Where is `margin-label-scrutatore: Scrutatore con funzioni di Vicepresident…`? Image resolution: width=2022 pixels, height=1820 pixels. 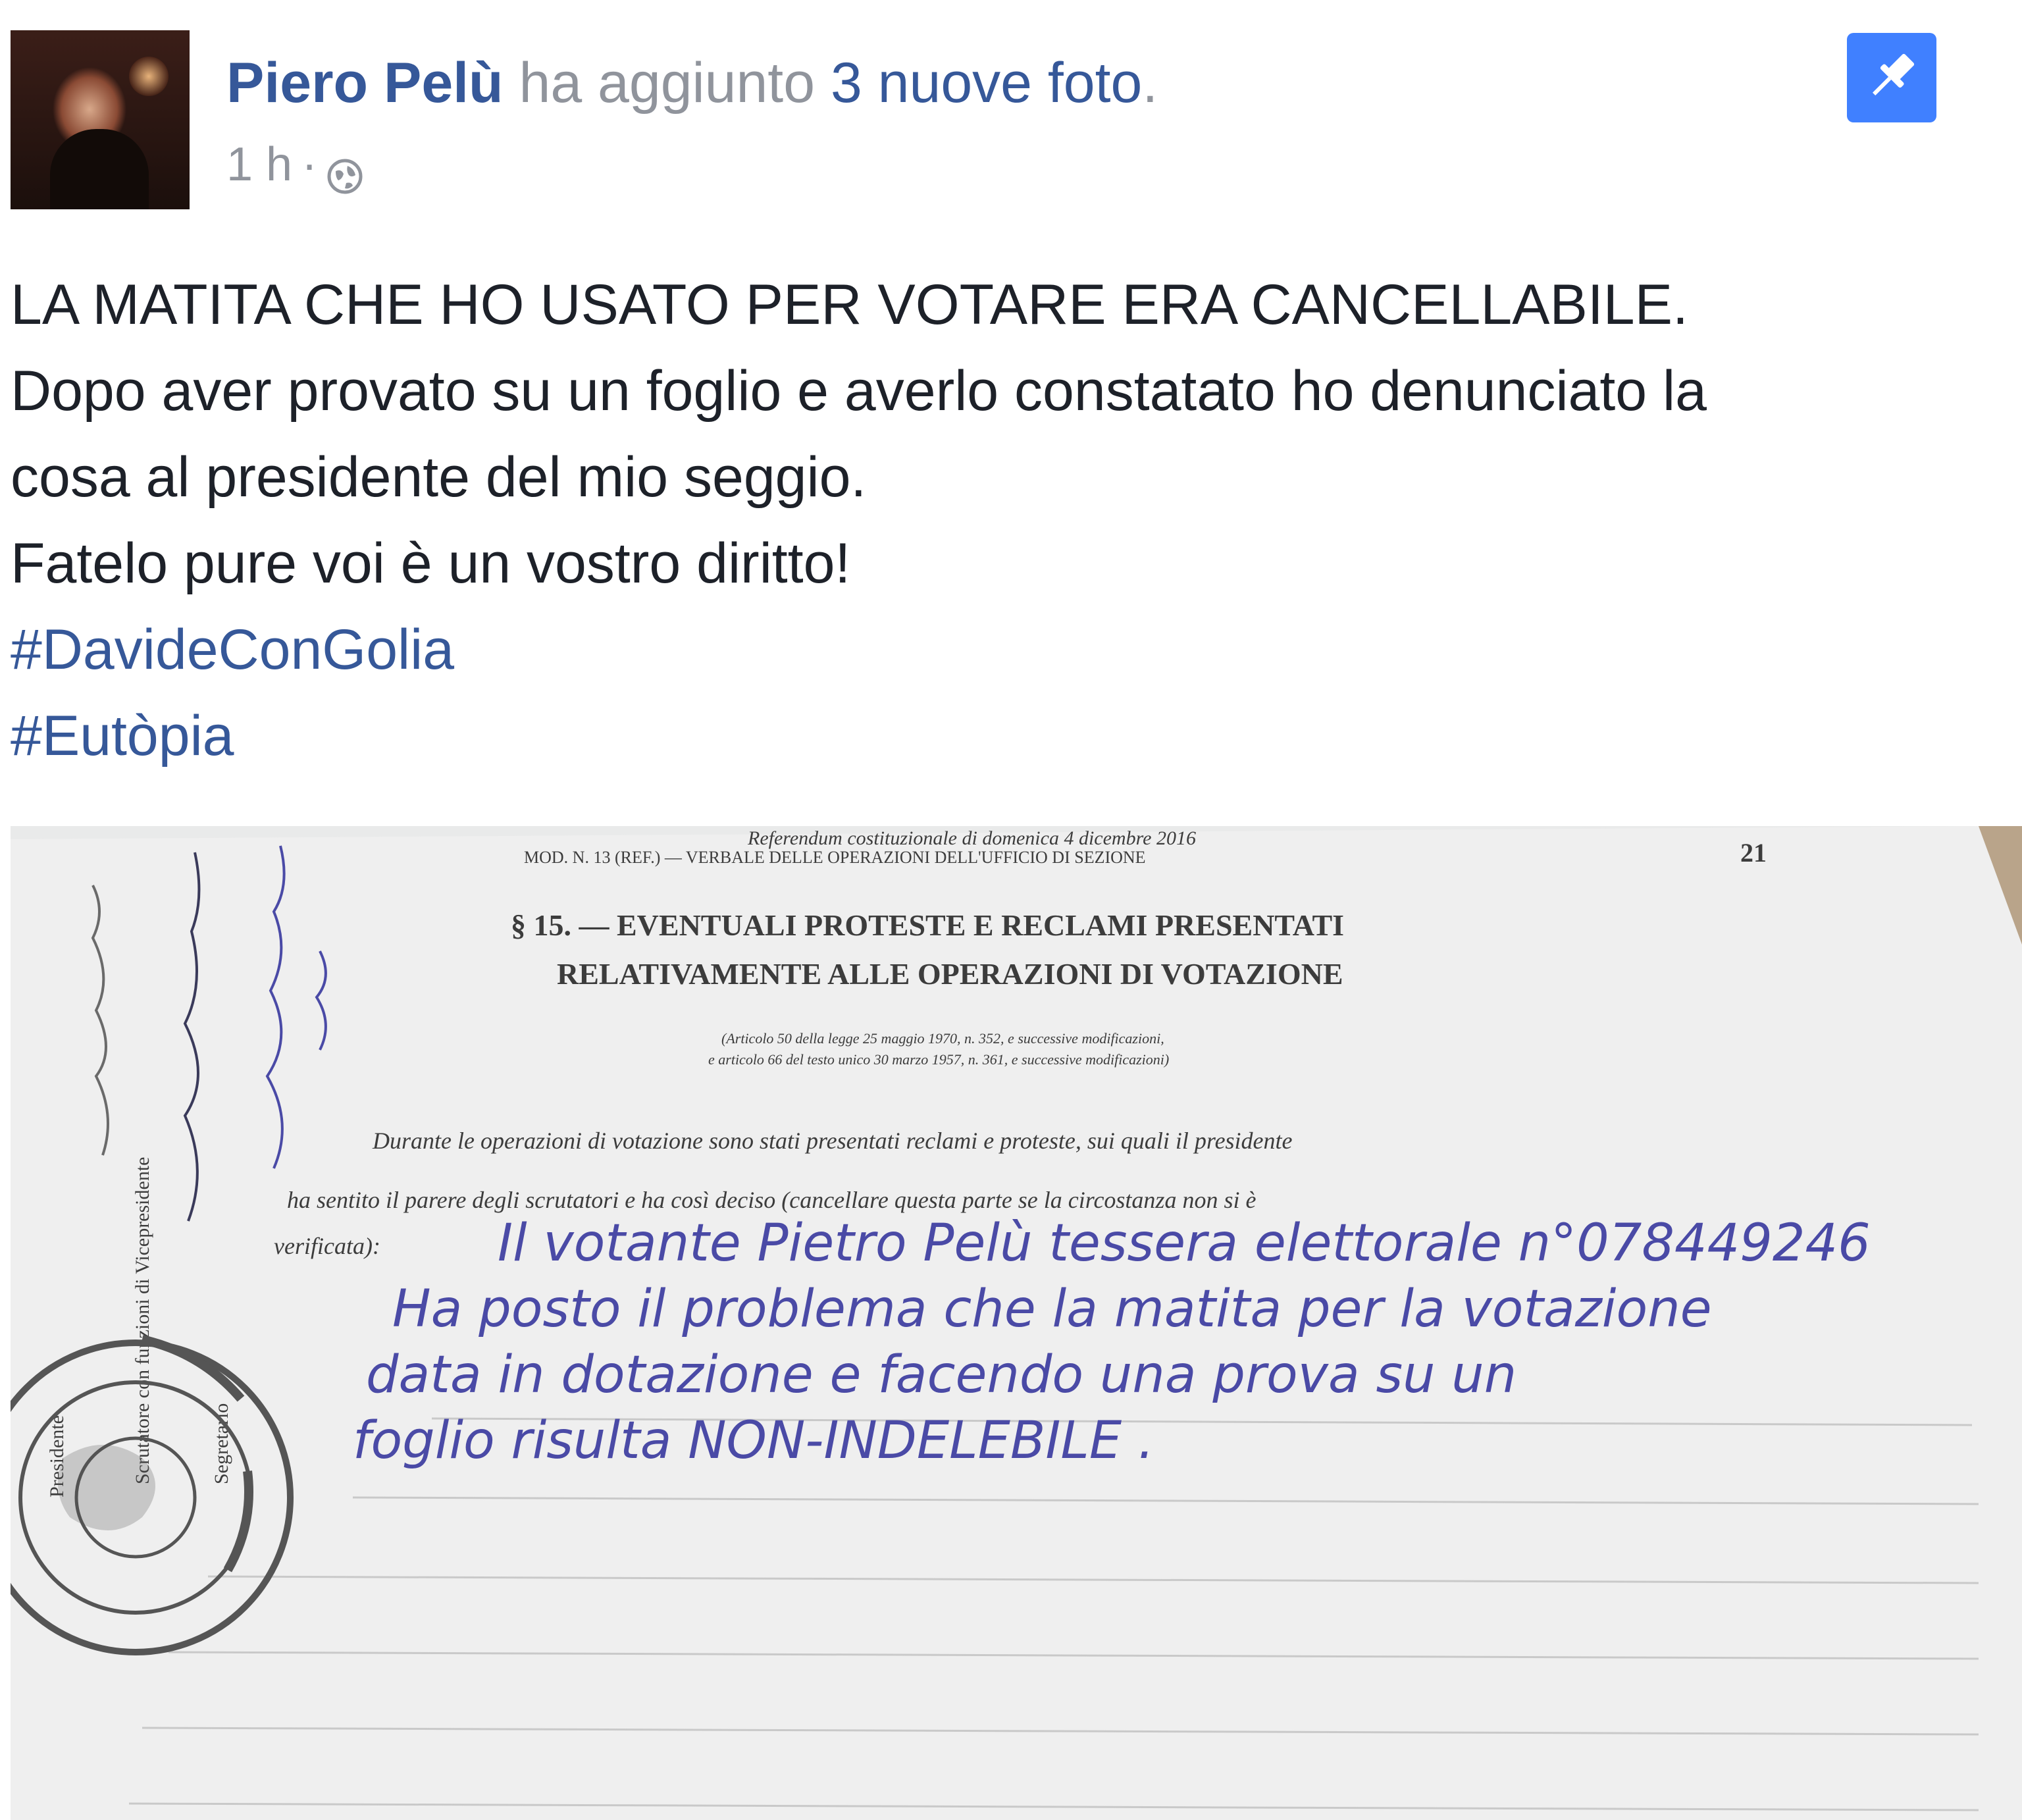
margin-label-scrutatore: Scrutatore con funzioni di Vicepresident… is located at coordinates (142, 1320).